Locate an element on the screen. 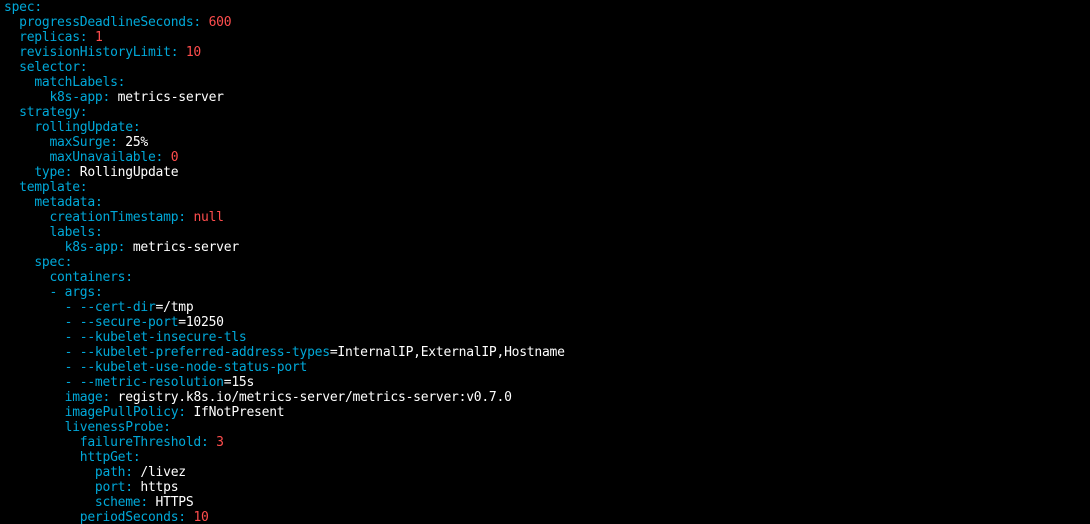  yaml-key: image is located at coordinates (83, 397).